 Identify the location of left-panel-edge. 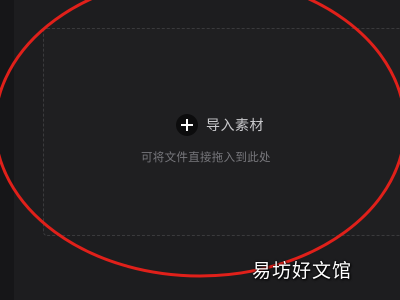
(7, 150).